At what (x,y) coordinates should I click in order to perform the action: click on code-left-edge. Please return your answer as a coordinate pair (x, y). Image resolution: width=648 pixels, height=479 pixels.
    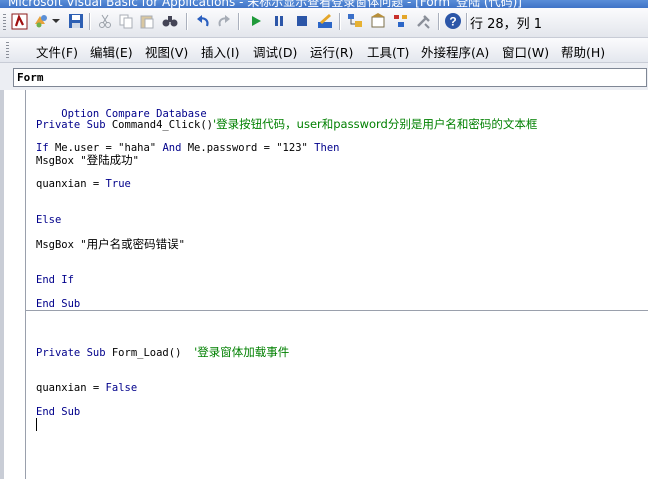
    Looking at the image, I should click on (2, 284).